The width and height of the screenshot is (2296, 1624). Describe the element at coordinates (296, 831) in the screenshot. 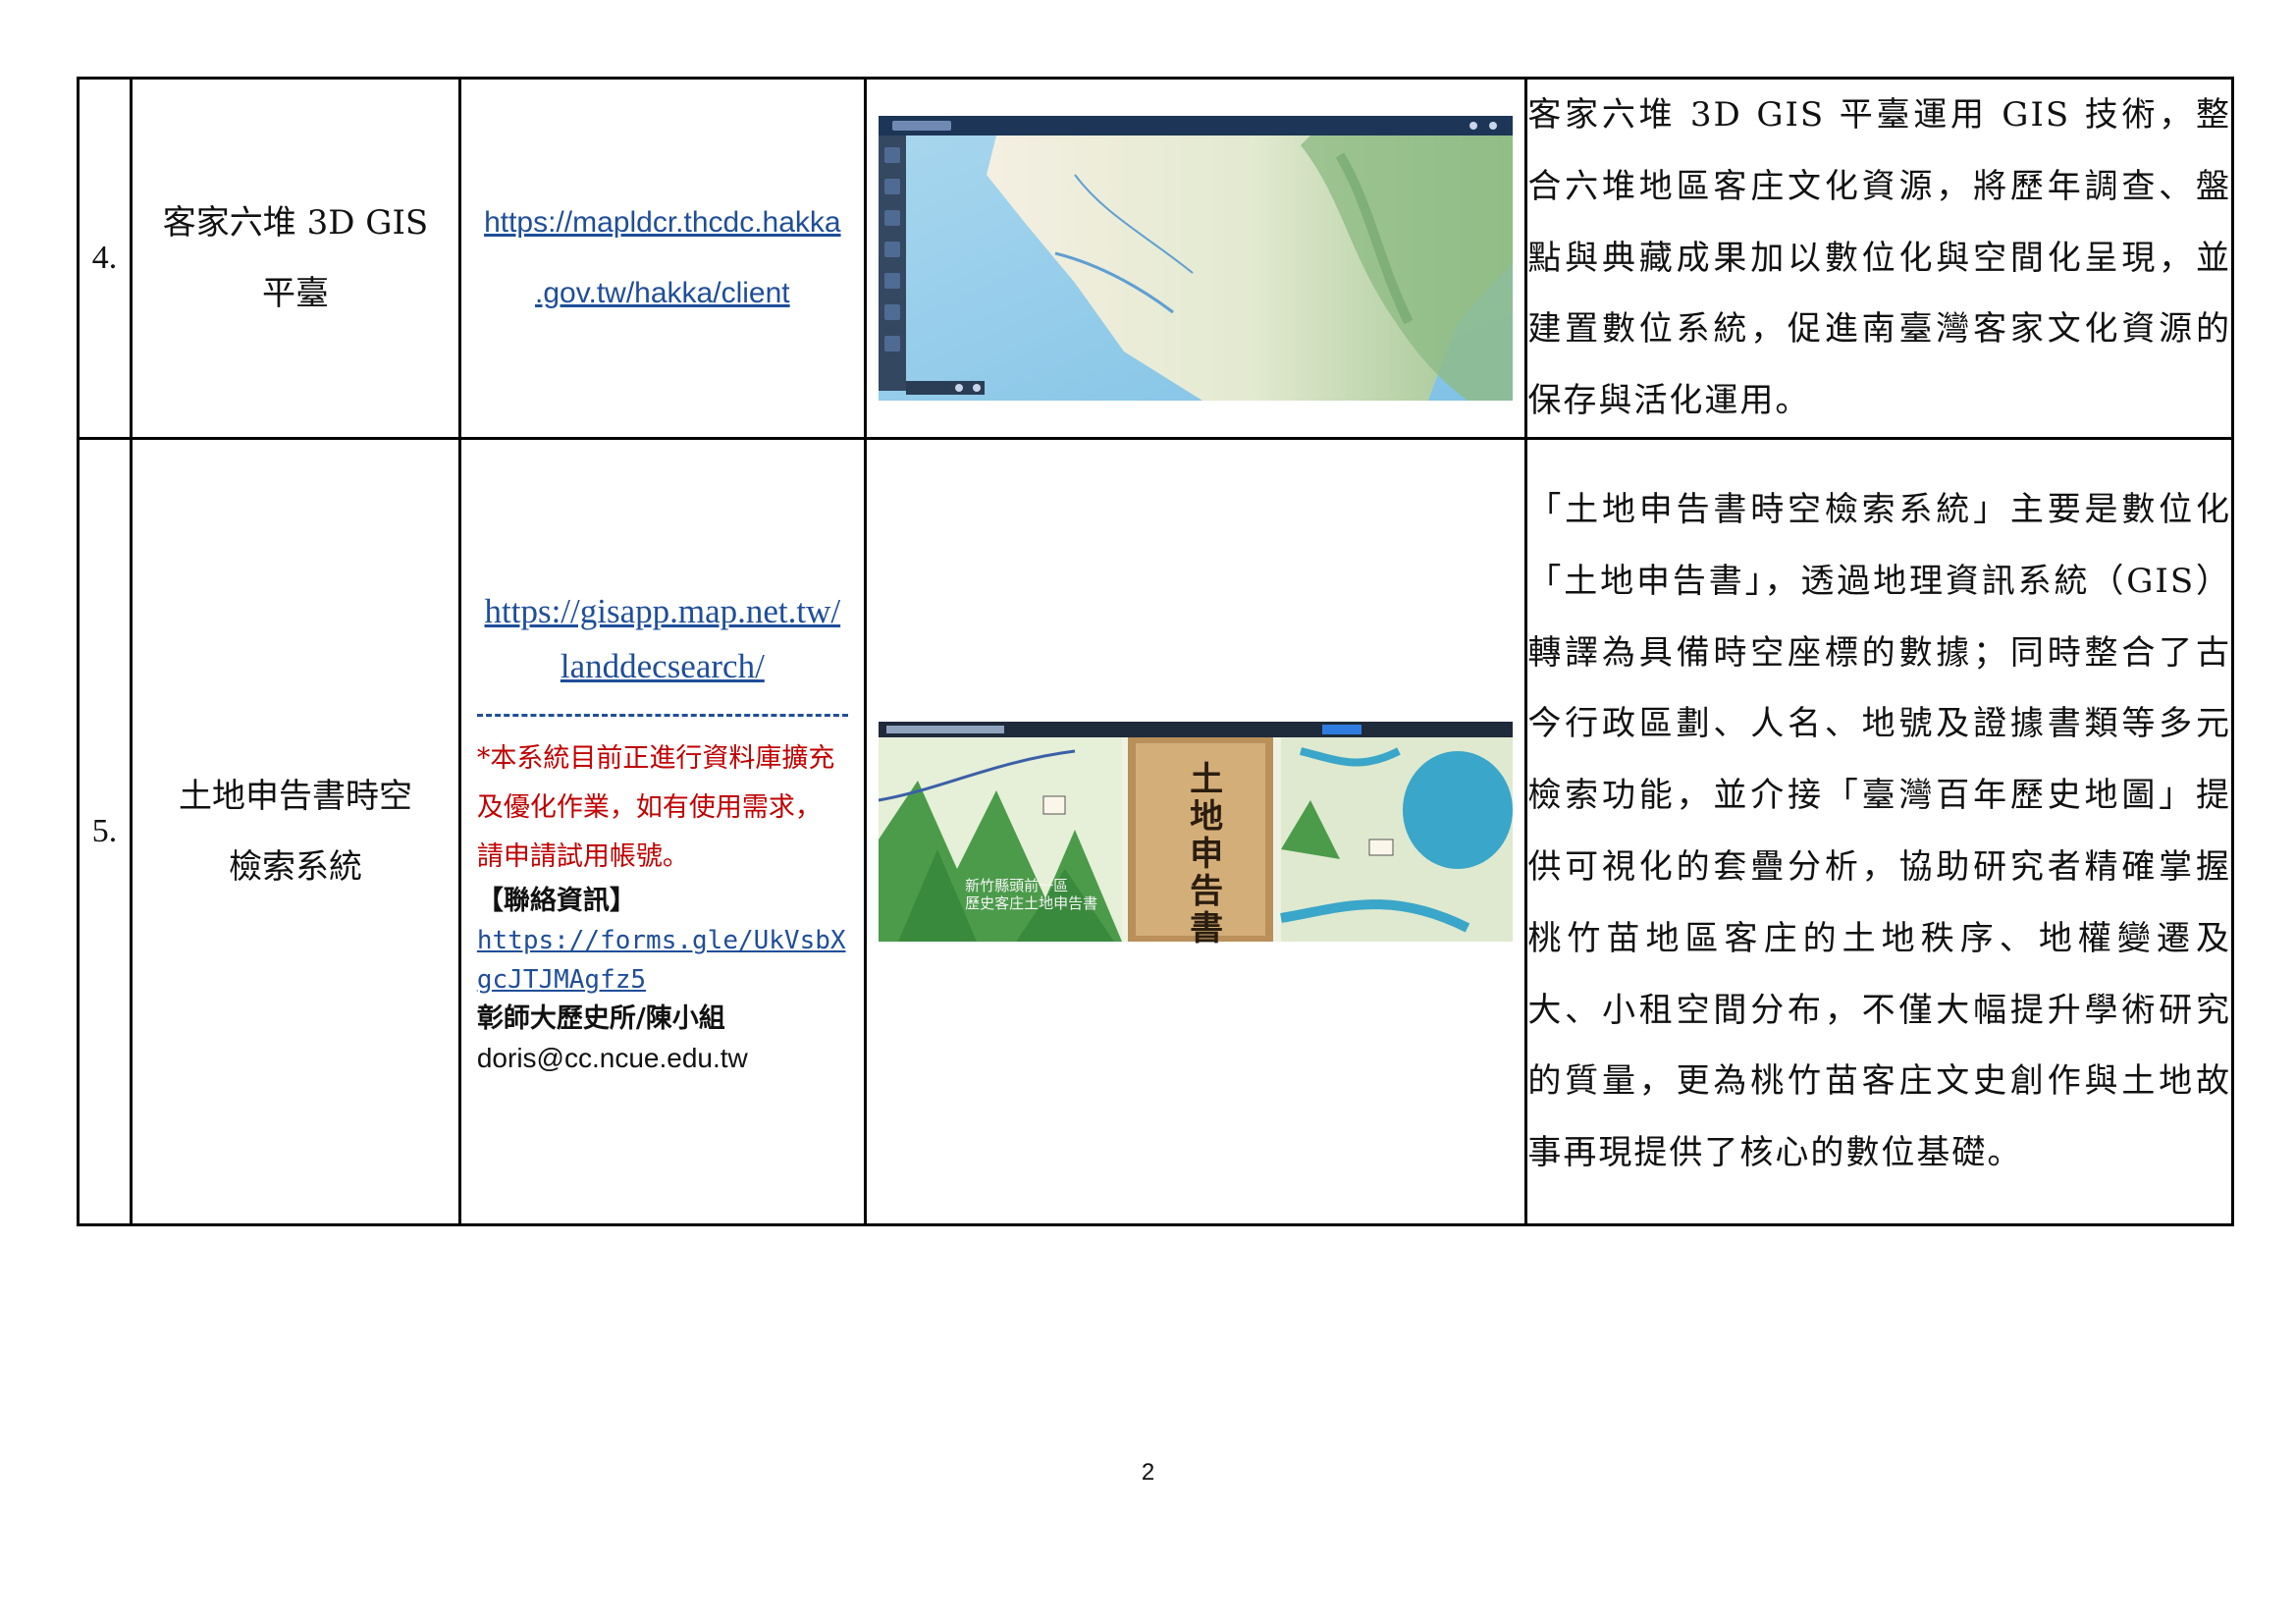

I see `system-name: 土地申告書時空 檢索系統` at that location.